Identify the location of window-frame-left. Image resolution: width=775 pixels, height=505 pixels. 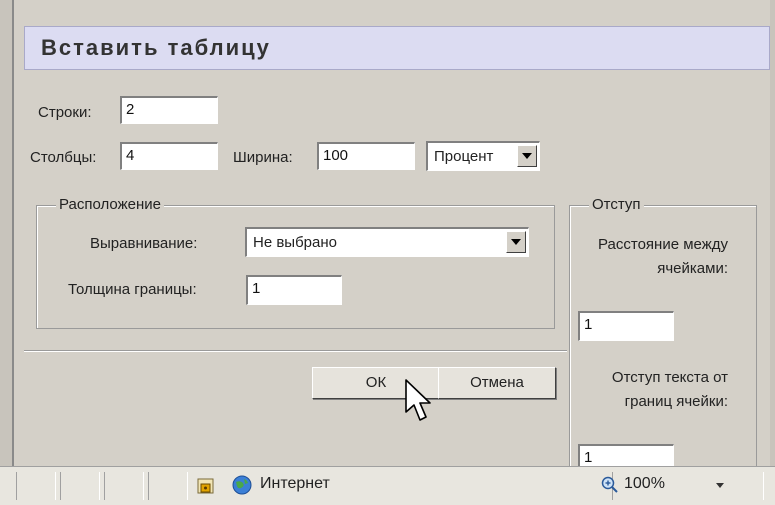
(7, 235).